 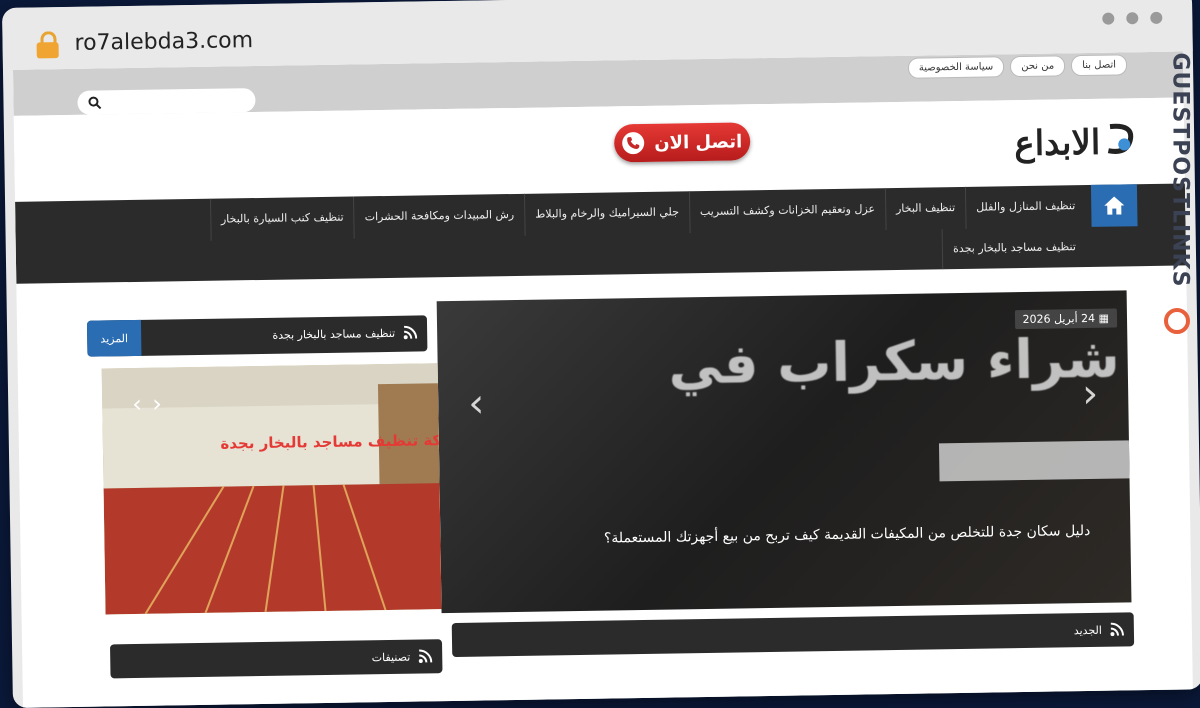 What do you see at coordinates (330, 442) in the screenshot?
I see `widget-image-caption: شركة تنظيف مساجد بالبخار بجدة` at bounding box center [330, 442].